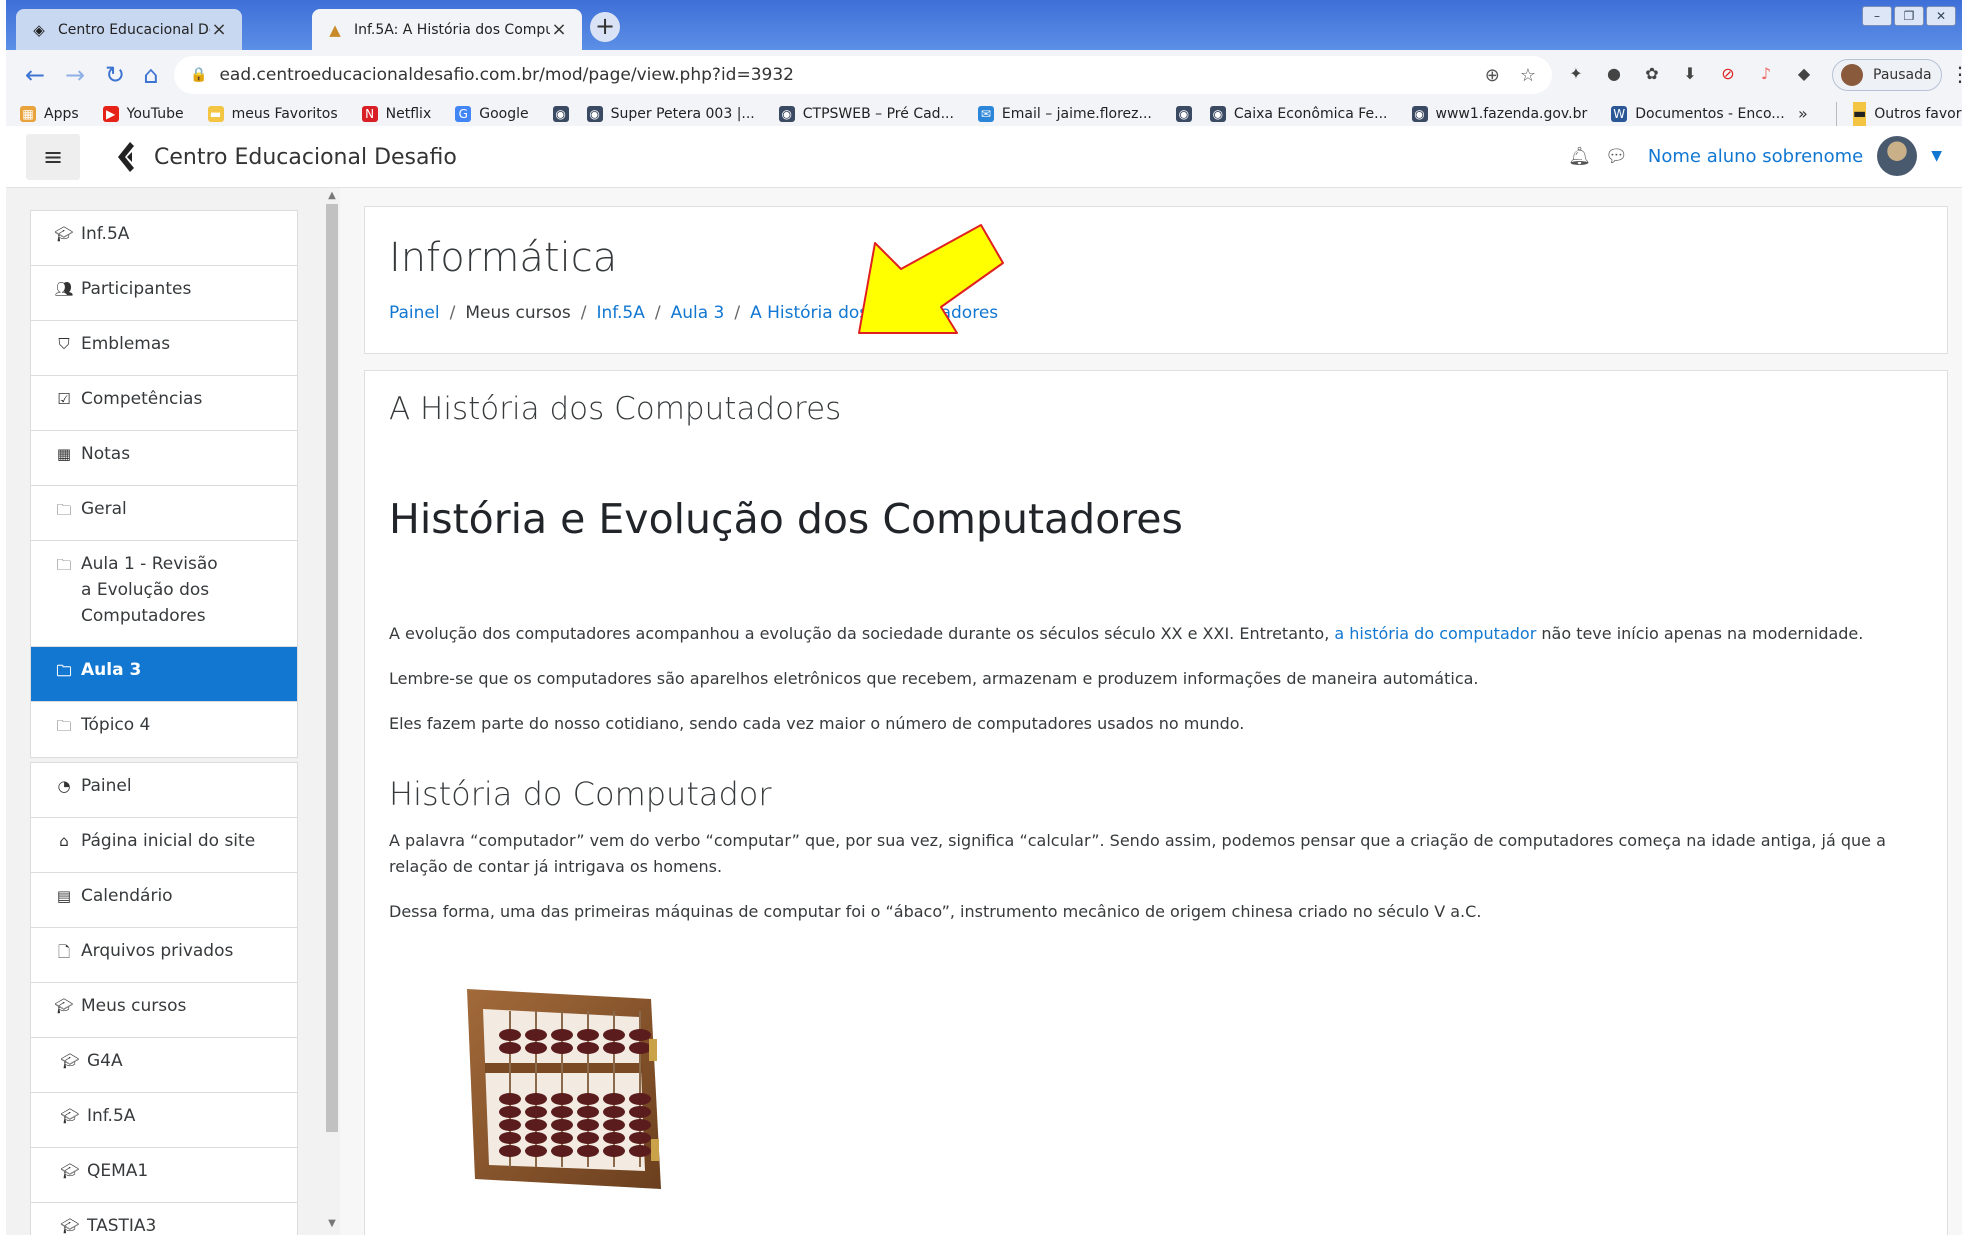  Describe the element at coordinates (164, 845) in the screenshot. I see `drawer-item-p-gina-inicial-do-site: ⌂ Página inicial do site` at that location.